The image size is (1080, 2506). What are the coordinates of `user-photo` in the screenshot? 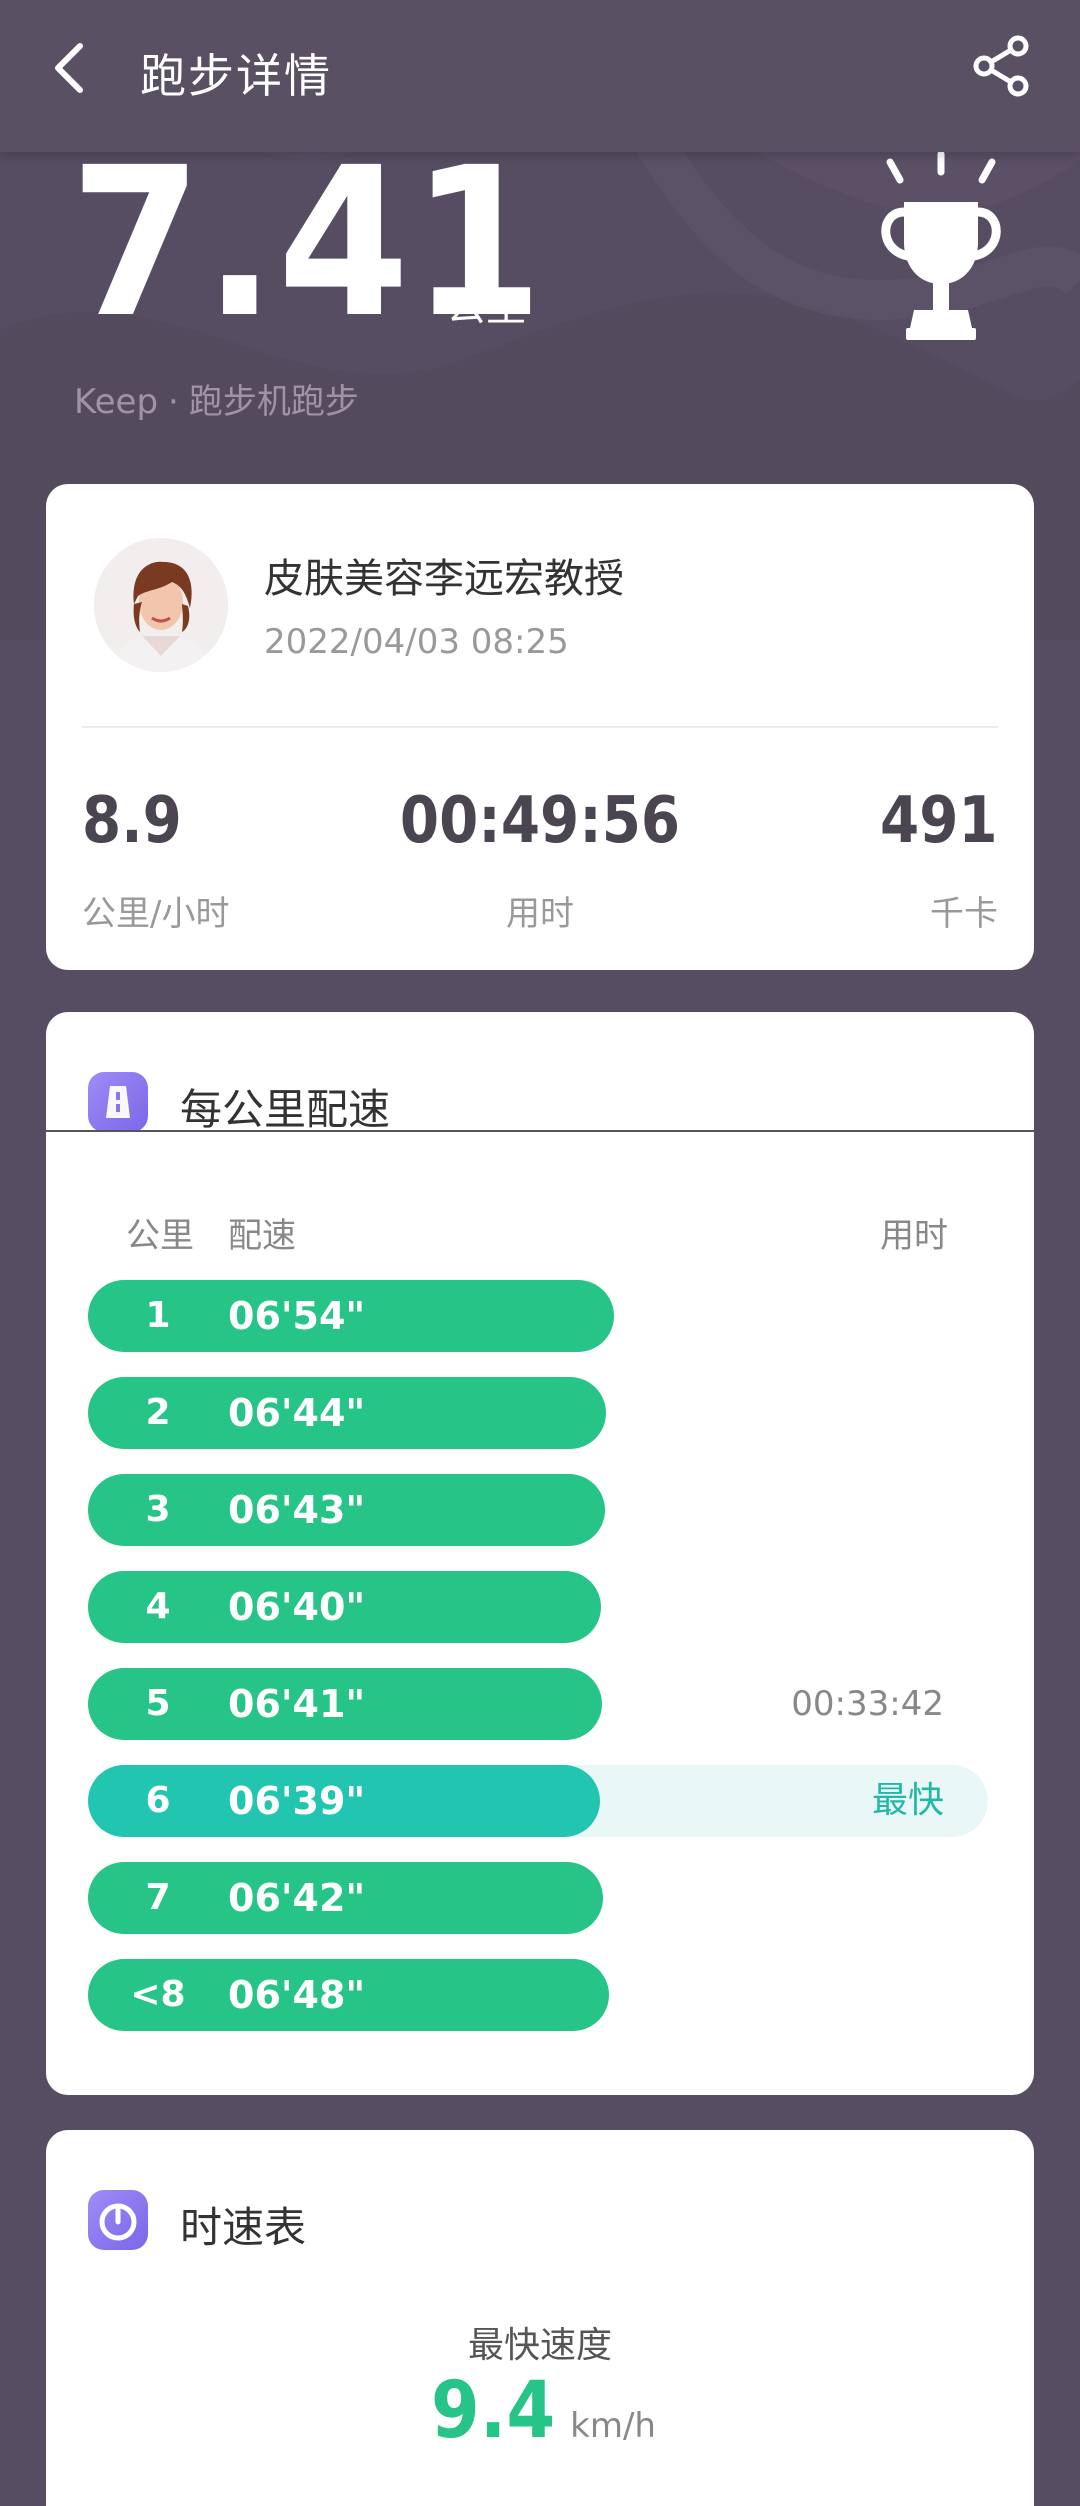 It's located at (161, 605).